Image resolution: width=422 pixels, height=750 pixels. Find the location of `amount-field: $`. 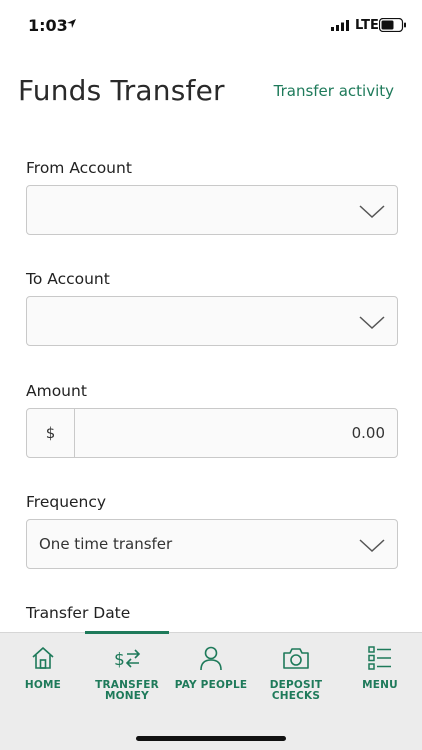

amount-field: $ is located at coordinates (212, 433).